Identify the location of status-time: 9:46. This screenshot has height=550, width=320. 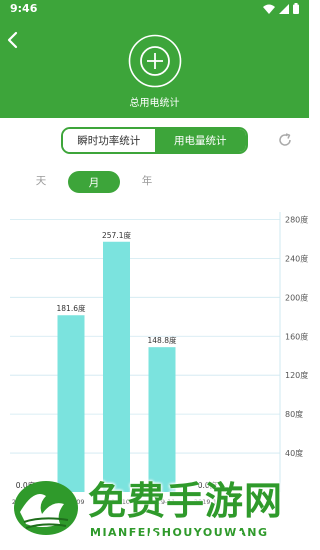
(24, 8).